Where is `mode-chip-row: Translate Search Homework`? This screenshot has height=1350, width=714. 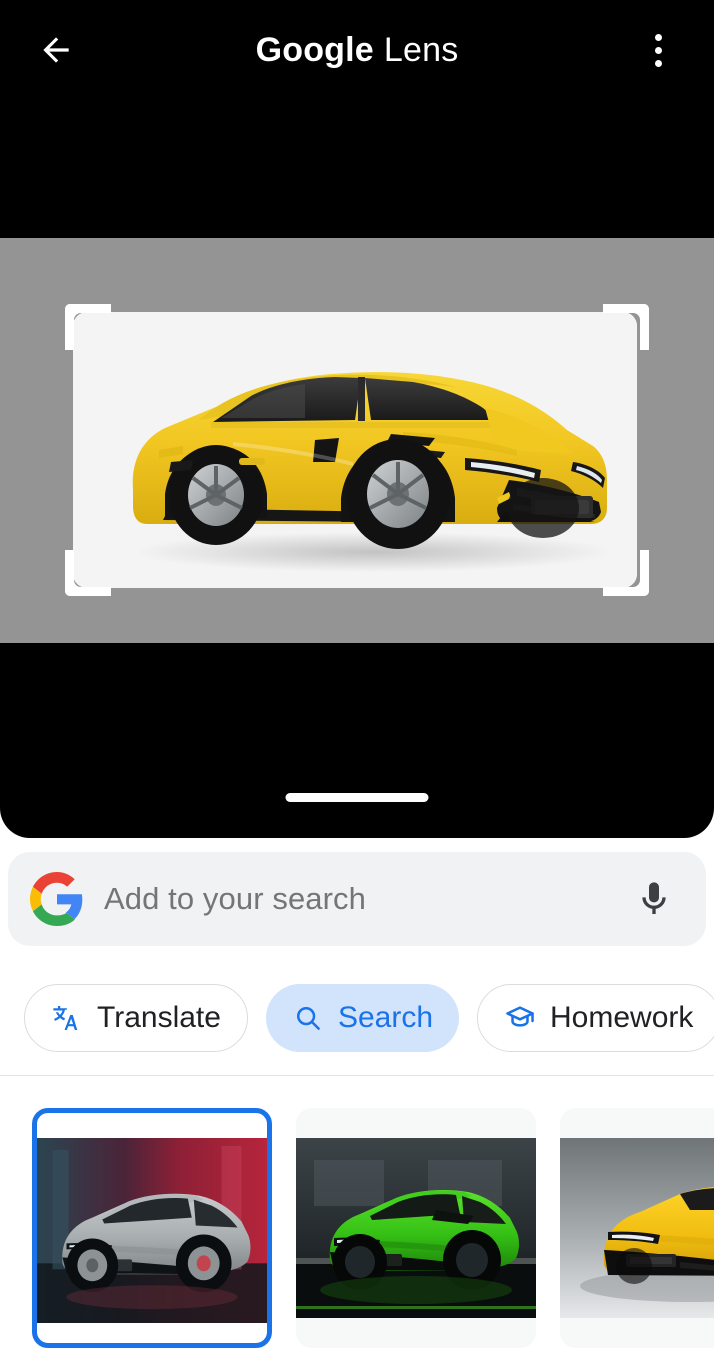
mode-chip-row: Translate Search Homework is located at coordinates (357, 1018).